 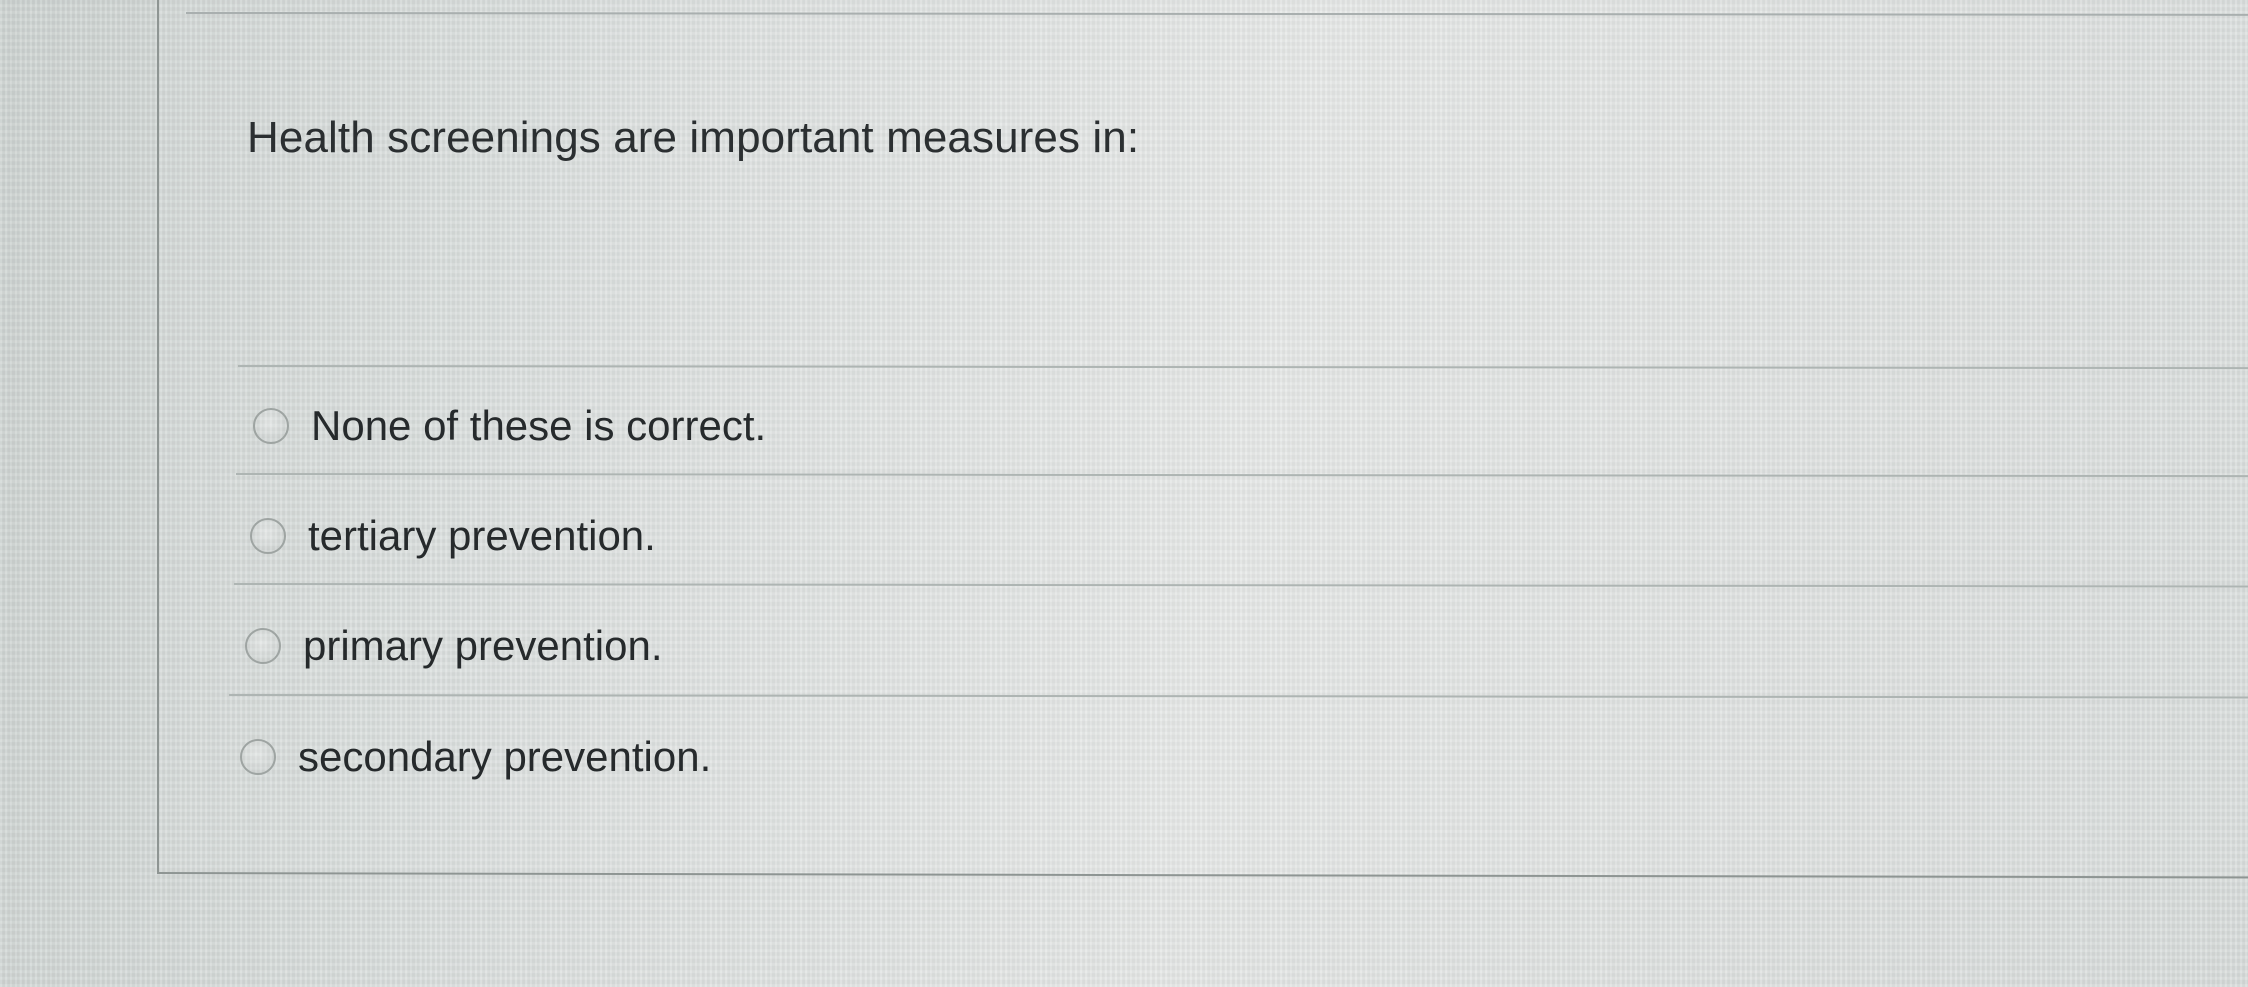 What do you see at coordinates (258, 757) in the screenshot?
I see `radio-button-secondary` at bounding box center [258, 757].